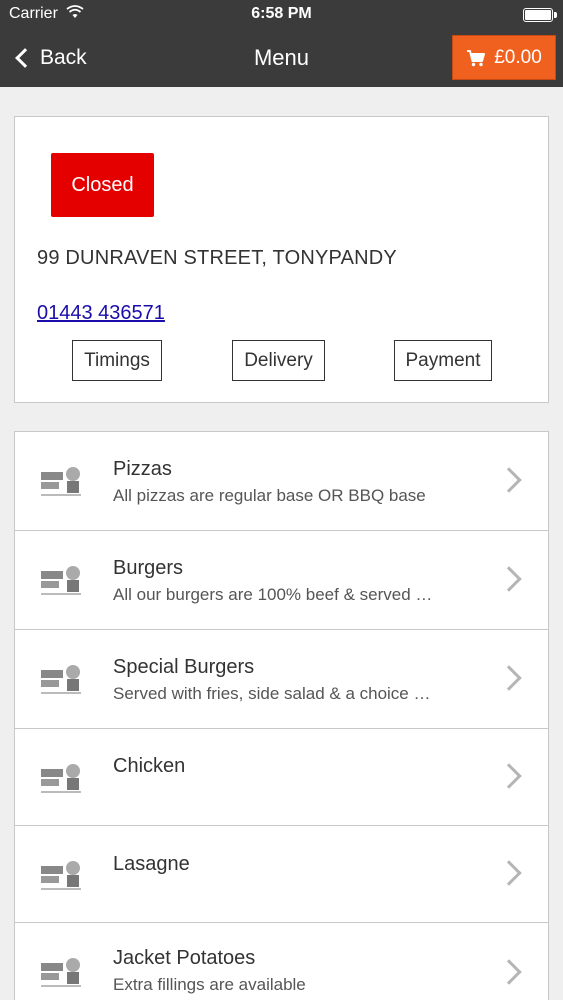 The height and width of the screenshot is (1000, 563). Describe the element at coordinates (142, 469) in the screenshot. I see `menu-item-title: Pizzas` at that location.